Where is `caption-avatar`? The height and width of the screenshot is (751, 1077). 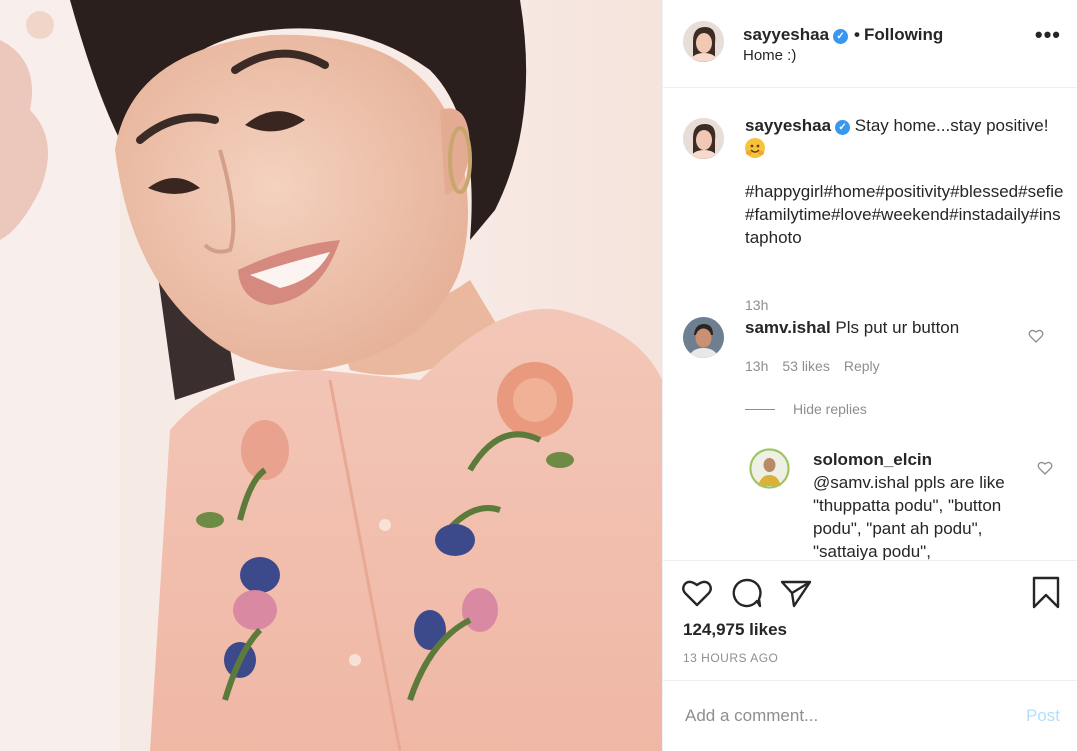 caption-avatar is located at coordinates (703, 138).